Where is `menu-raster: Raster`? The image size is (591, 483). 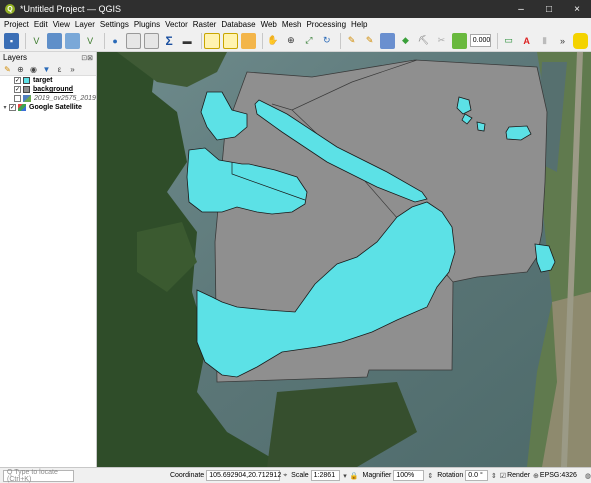 menu-raster: Raster is located at coordinates (205, 24).